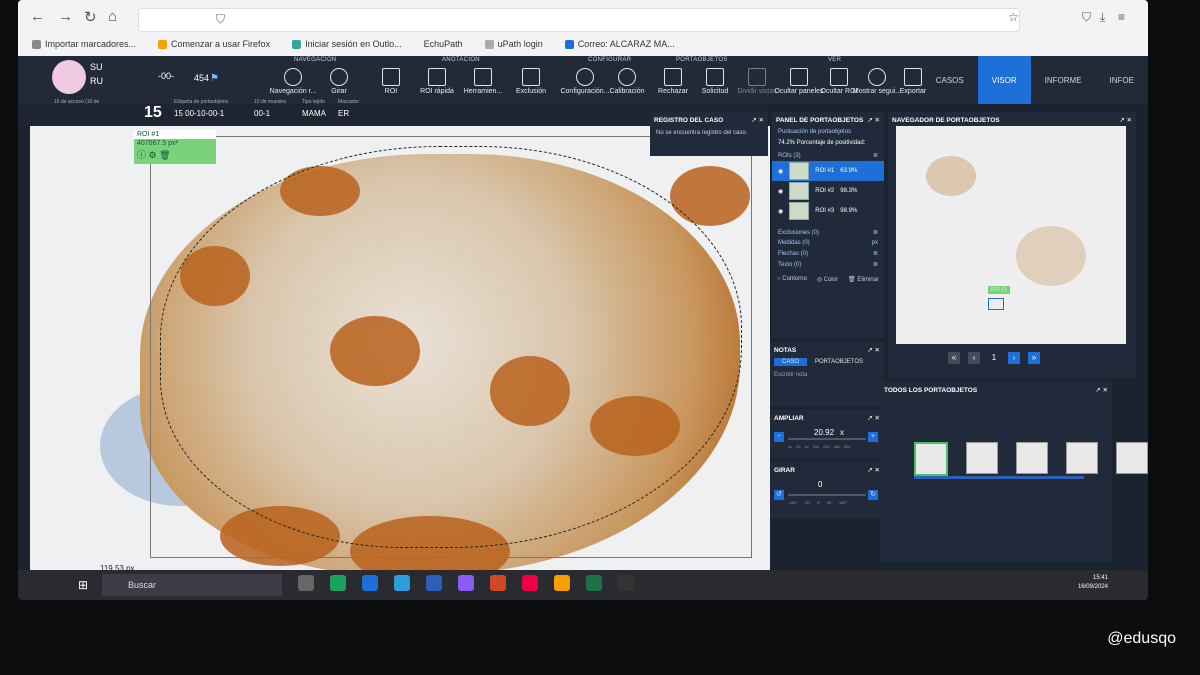  I want to click on download-icon: ⤓, so click(1102, 17).